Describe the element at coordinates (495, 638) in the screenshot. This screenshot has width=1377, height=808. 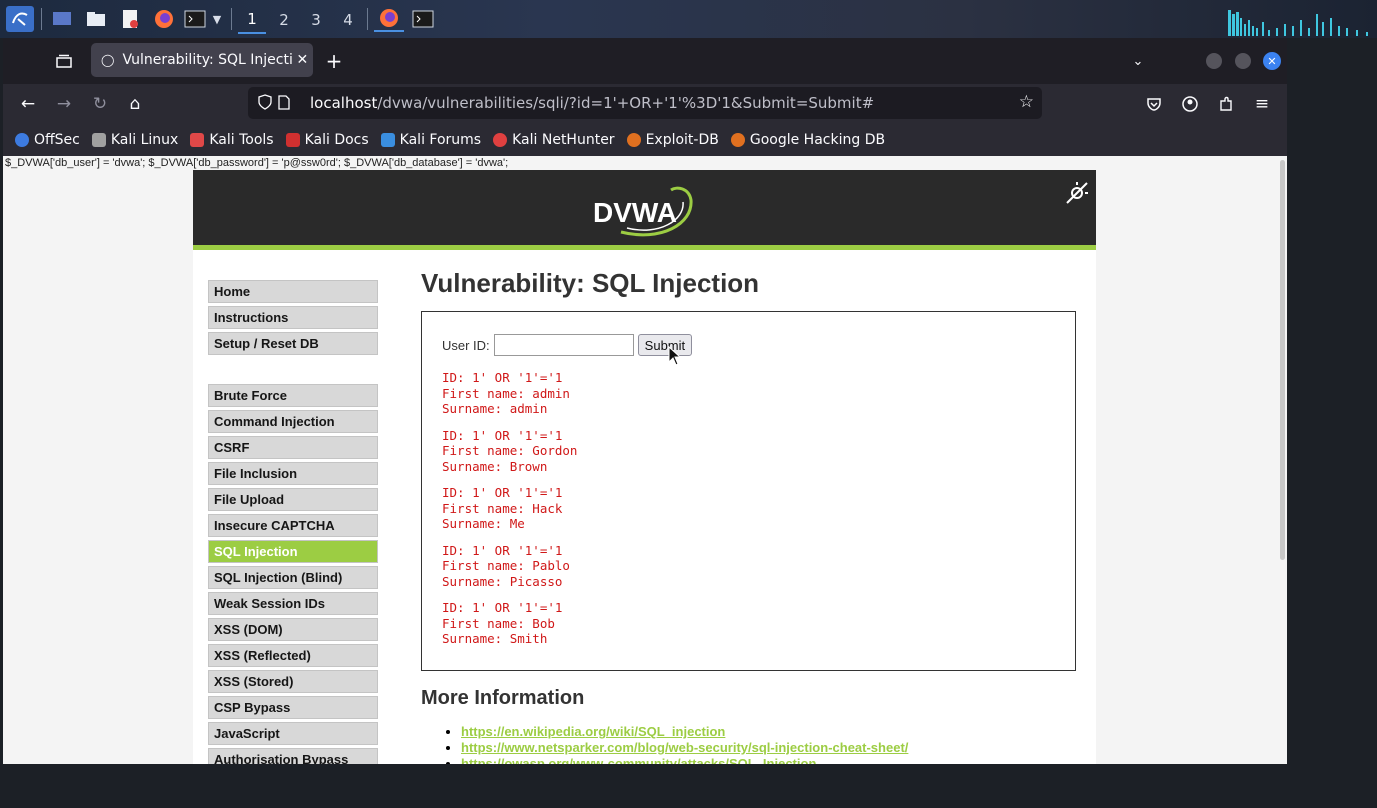
I see `result-surname: Surname: Smith` at that location.